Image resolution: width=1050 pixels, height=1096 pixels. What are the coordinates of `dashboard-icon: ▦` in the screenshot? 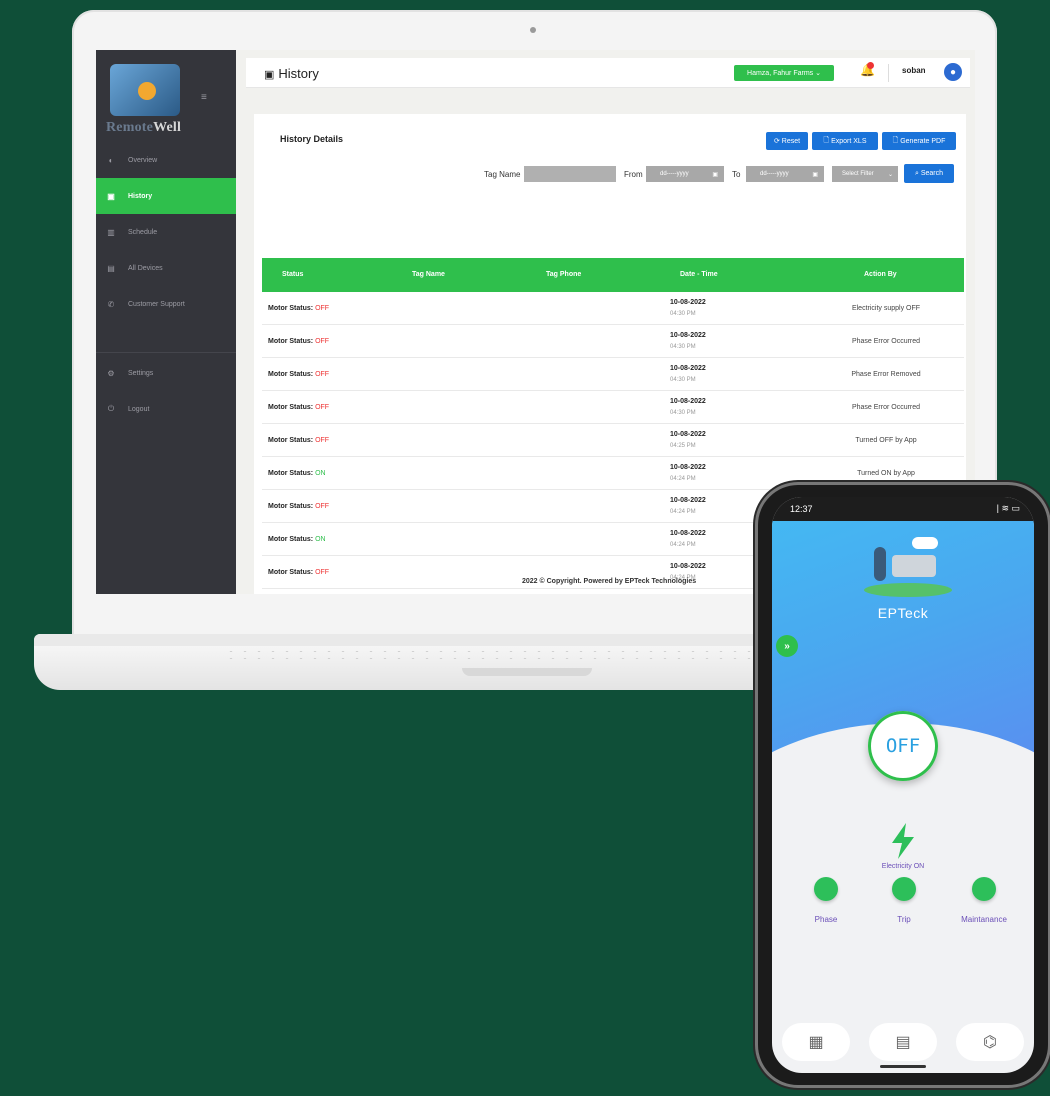 It's located at (816, 1042).